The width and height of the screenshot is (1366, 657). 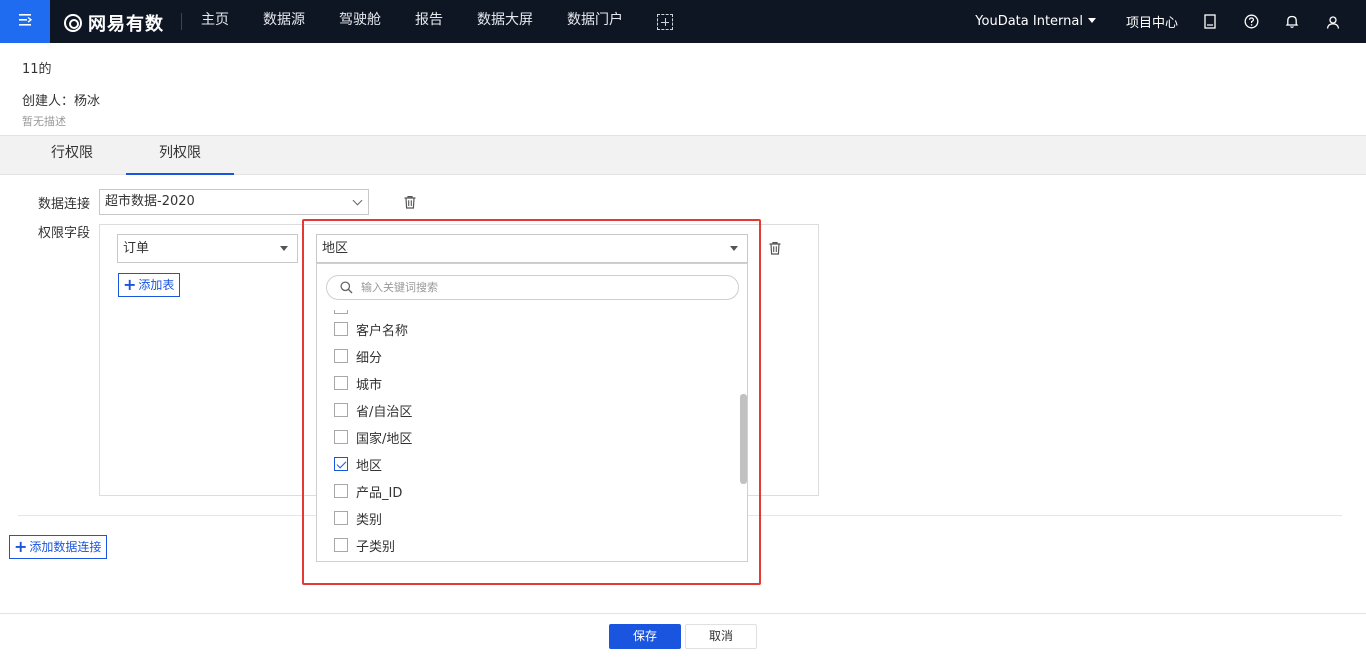 I want to click on save-button: 保存, so click(x=645, y=636).